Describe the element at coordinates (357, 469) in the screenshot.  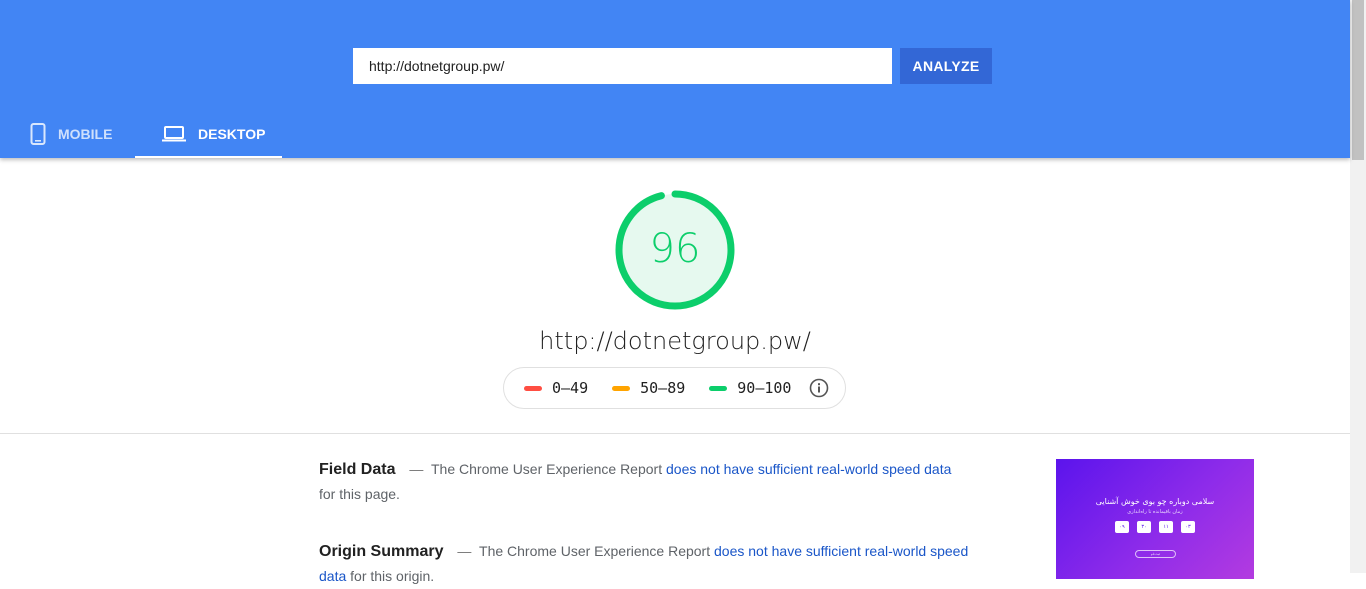
I see `field-data-title: Field Data` at that location.